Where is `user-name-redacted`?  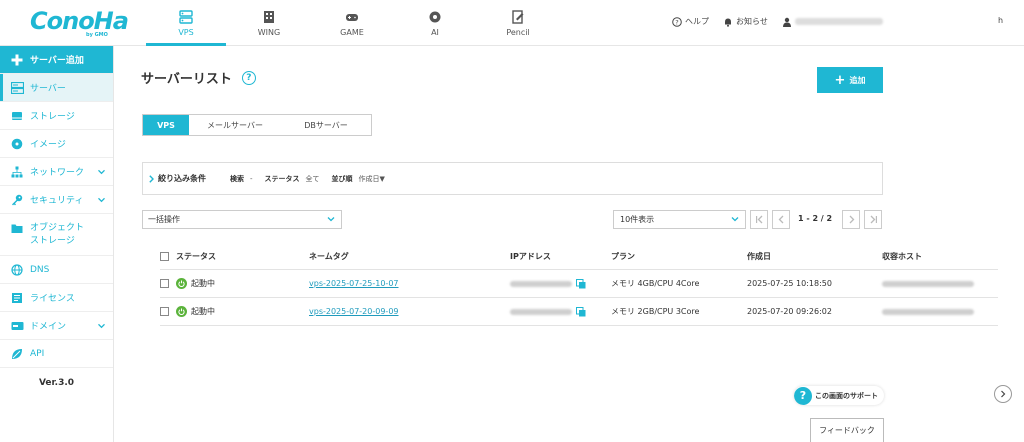
user-name-redacted is located at coordinates (838, 21).